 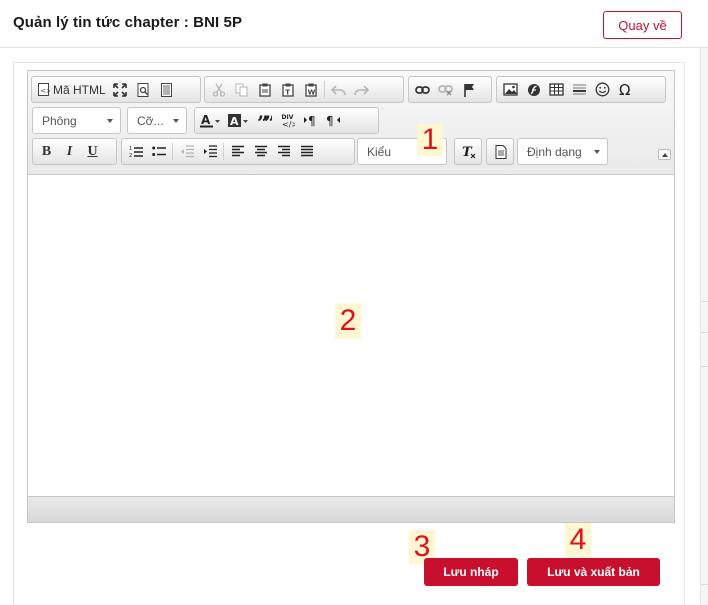 I want to click on indent-button, so click(x=209, y=151).